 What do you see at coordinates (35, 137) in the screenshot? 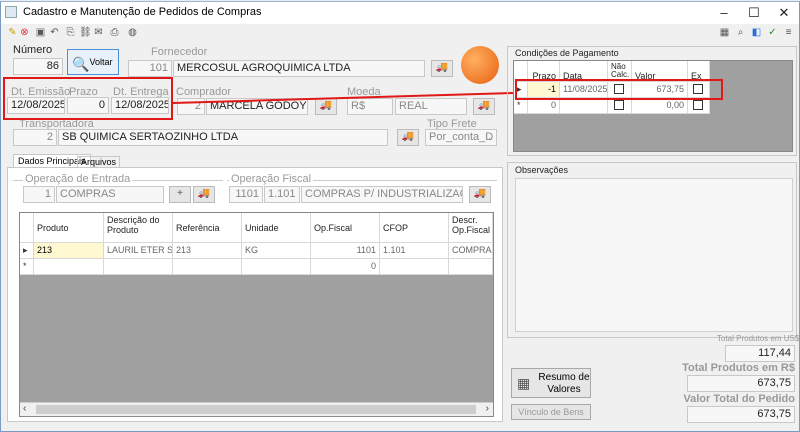
I see `transportadora-code: 2` at bounding box center [35, 137].